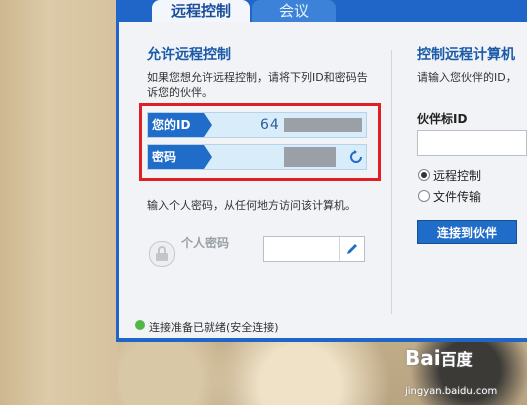 This screenshot has height=405, width=527. What do you see at coordinates (201, 11) in the screenshot?
I see `tab-remote-control: 远程控制` at bounding box center [201, 11].